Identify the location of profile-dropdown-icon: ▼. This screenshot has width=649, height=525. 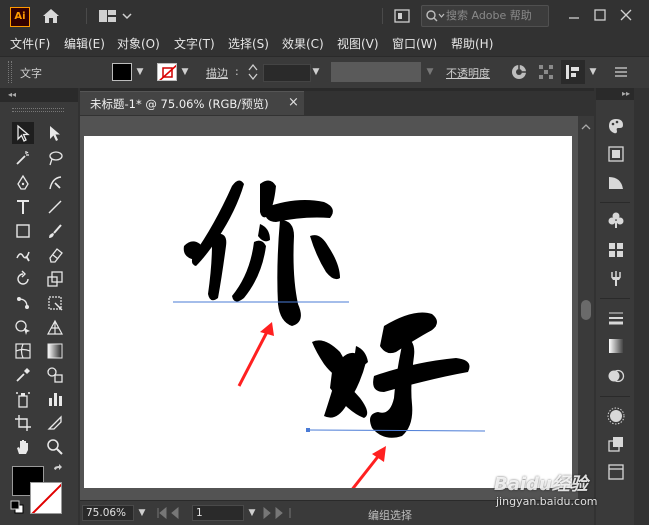
(430, 72).